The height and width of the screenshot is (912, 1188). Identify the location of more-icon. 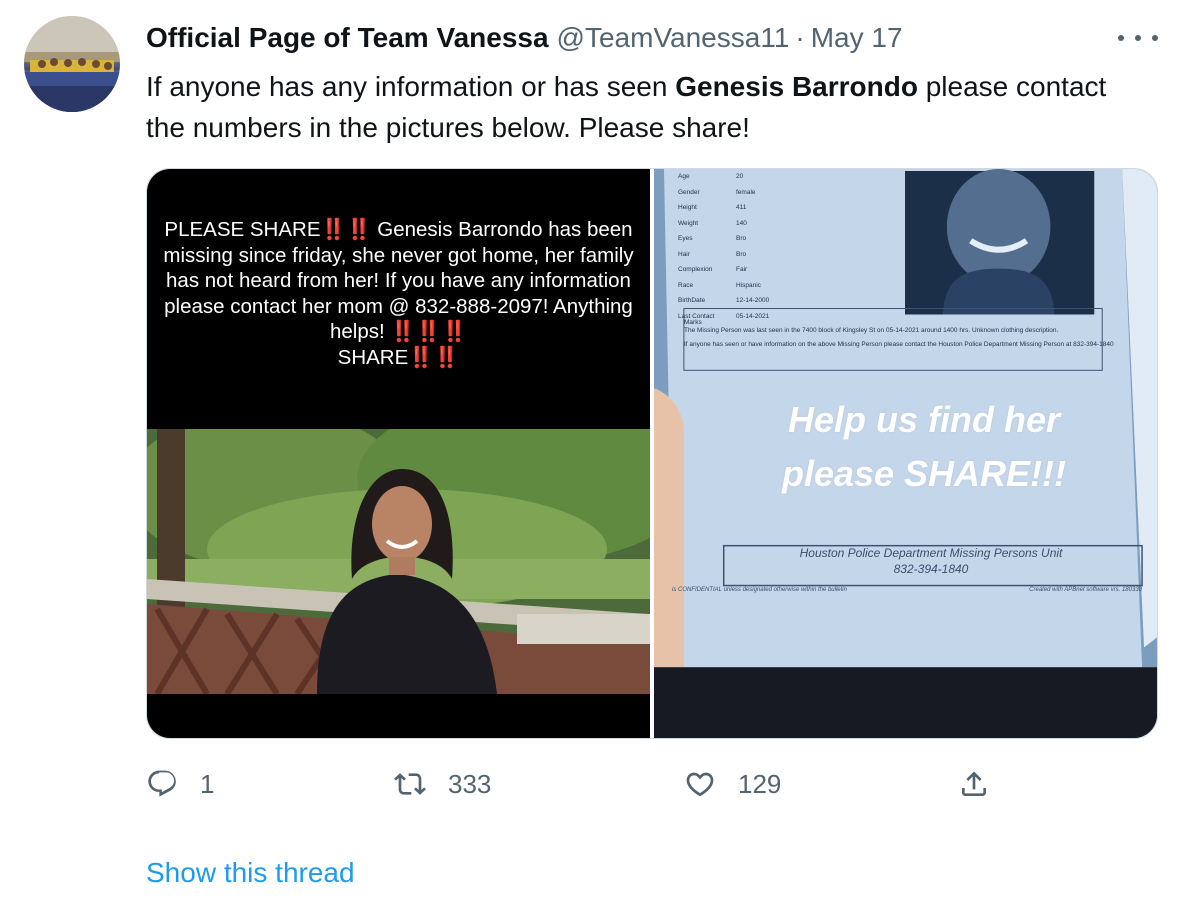
(1138, 38).